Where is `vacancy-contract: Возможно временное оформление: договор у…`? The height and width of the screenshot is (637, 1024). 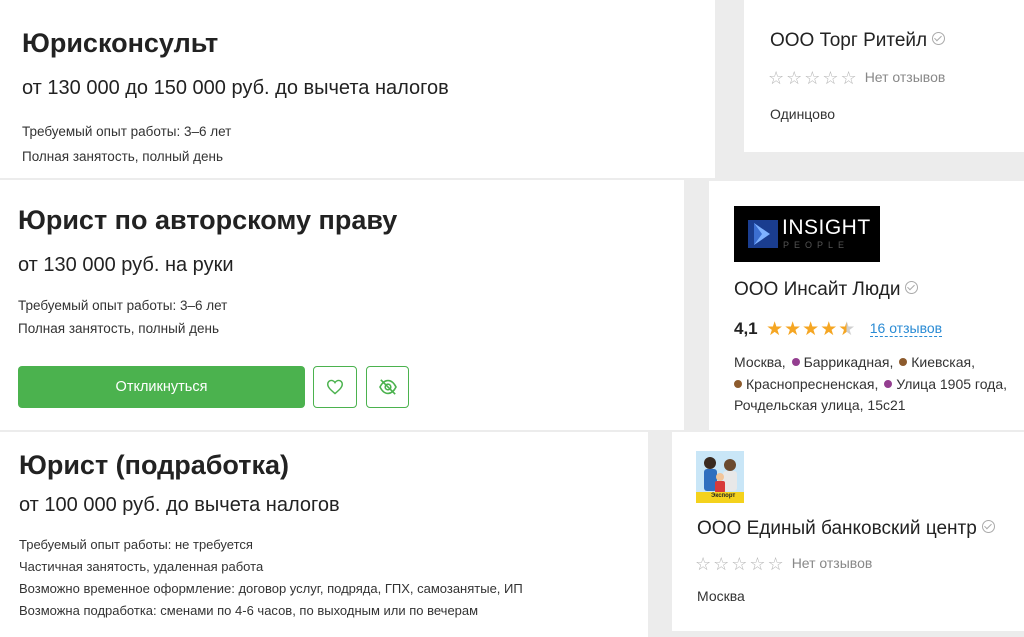
vacancy-contract: Возможно временное оформление: договор у… is located at coordinates (271, 588).